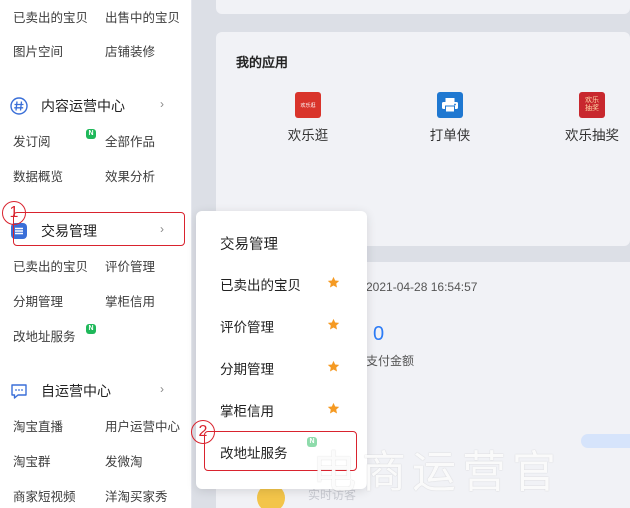 The width and height of the screenshot is (630, 508). I want to click on sidebar-link-shop-credit: 掌柜信用, so click(130, 300).